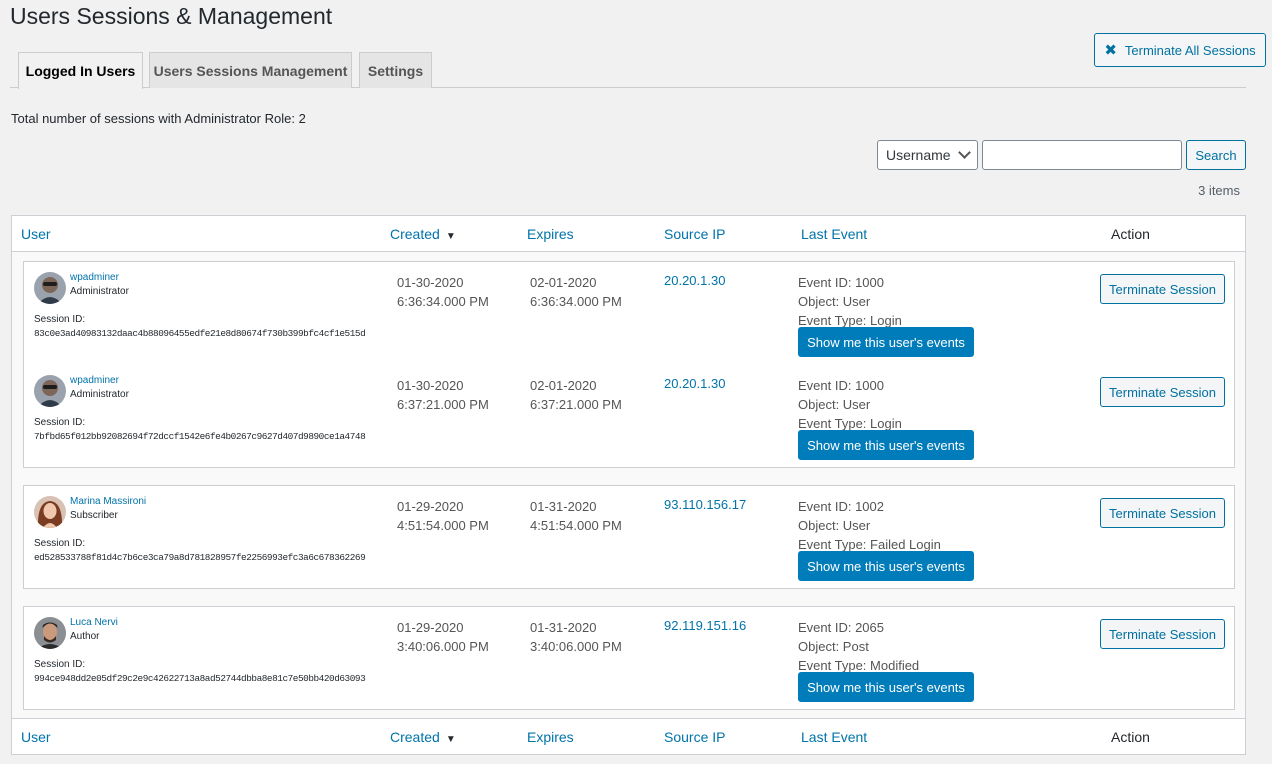 The image size is (1272, 764). I want to click on chevron-down-icon, so click(964, 152).